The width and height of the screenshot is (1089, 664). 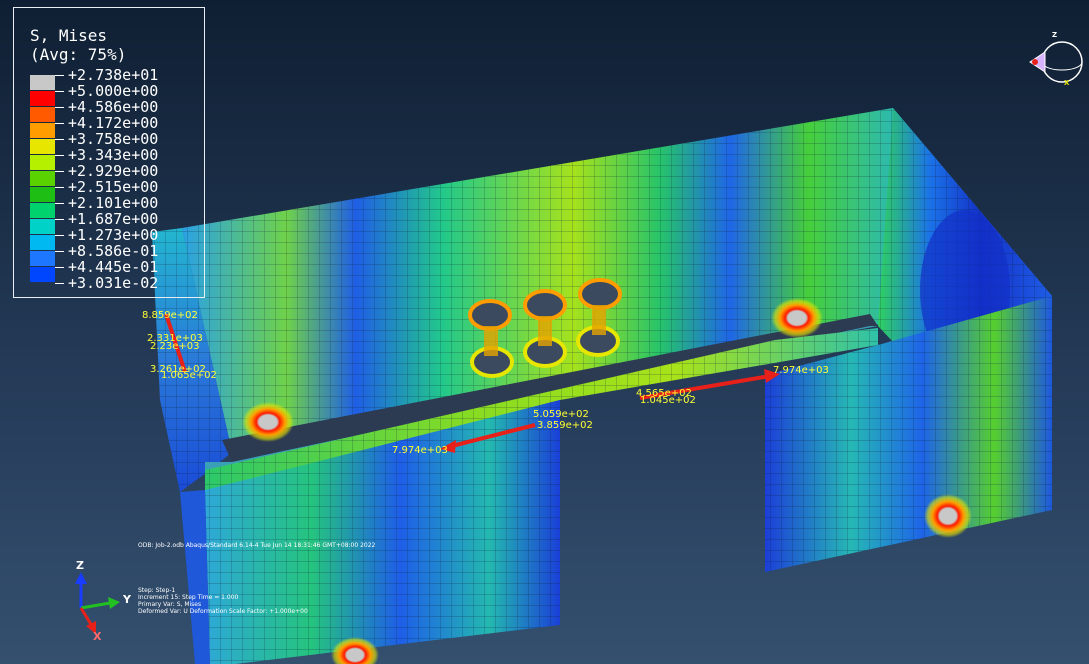 What do you see at coordinates (175, 346) in the screenshot?
I see `load-label: 2.23e+03` at bounding box center [175, 346].